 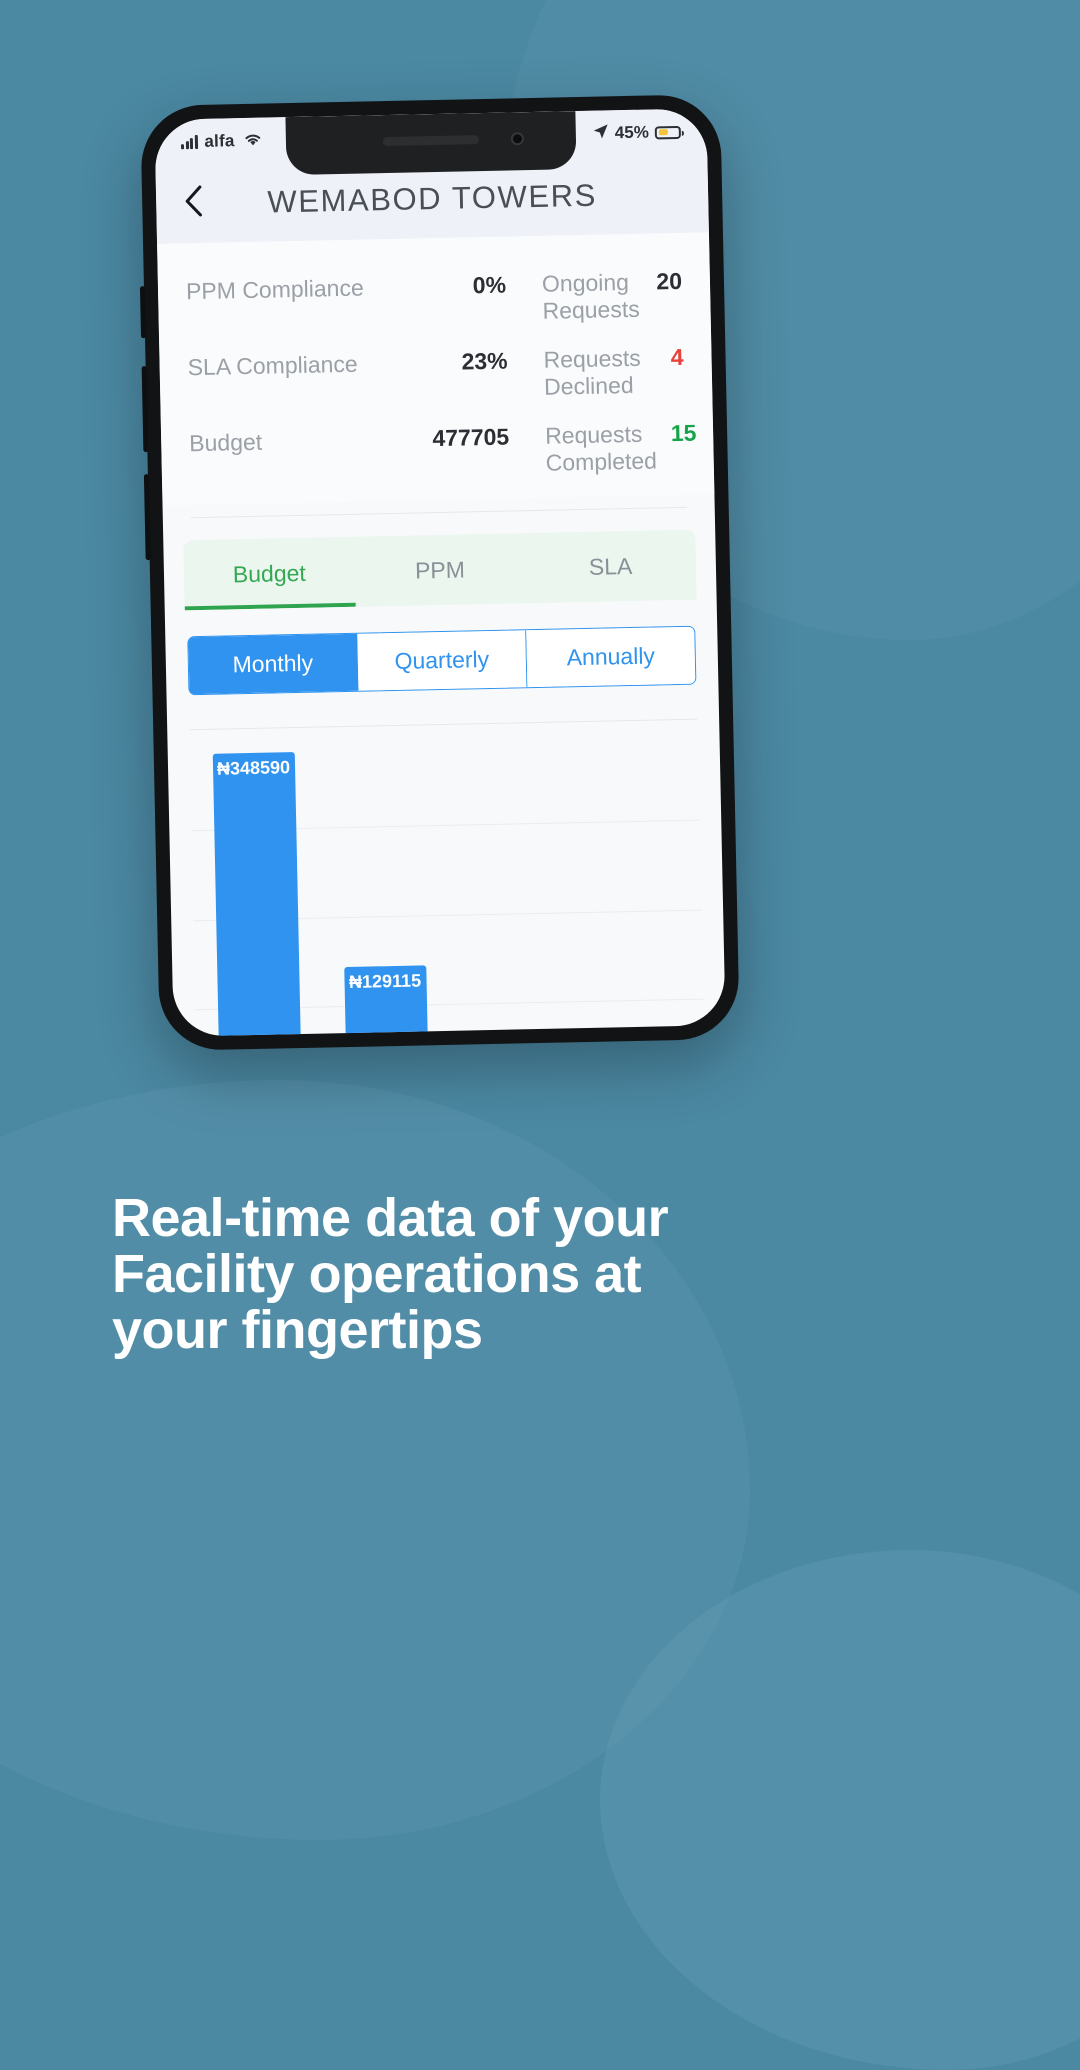 I want to click on status-bar-left: alfa, so click(x=222, y=141).